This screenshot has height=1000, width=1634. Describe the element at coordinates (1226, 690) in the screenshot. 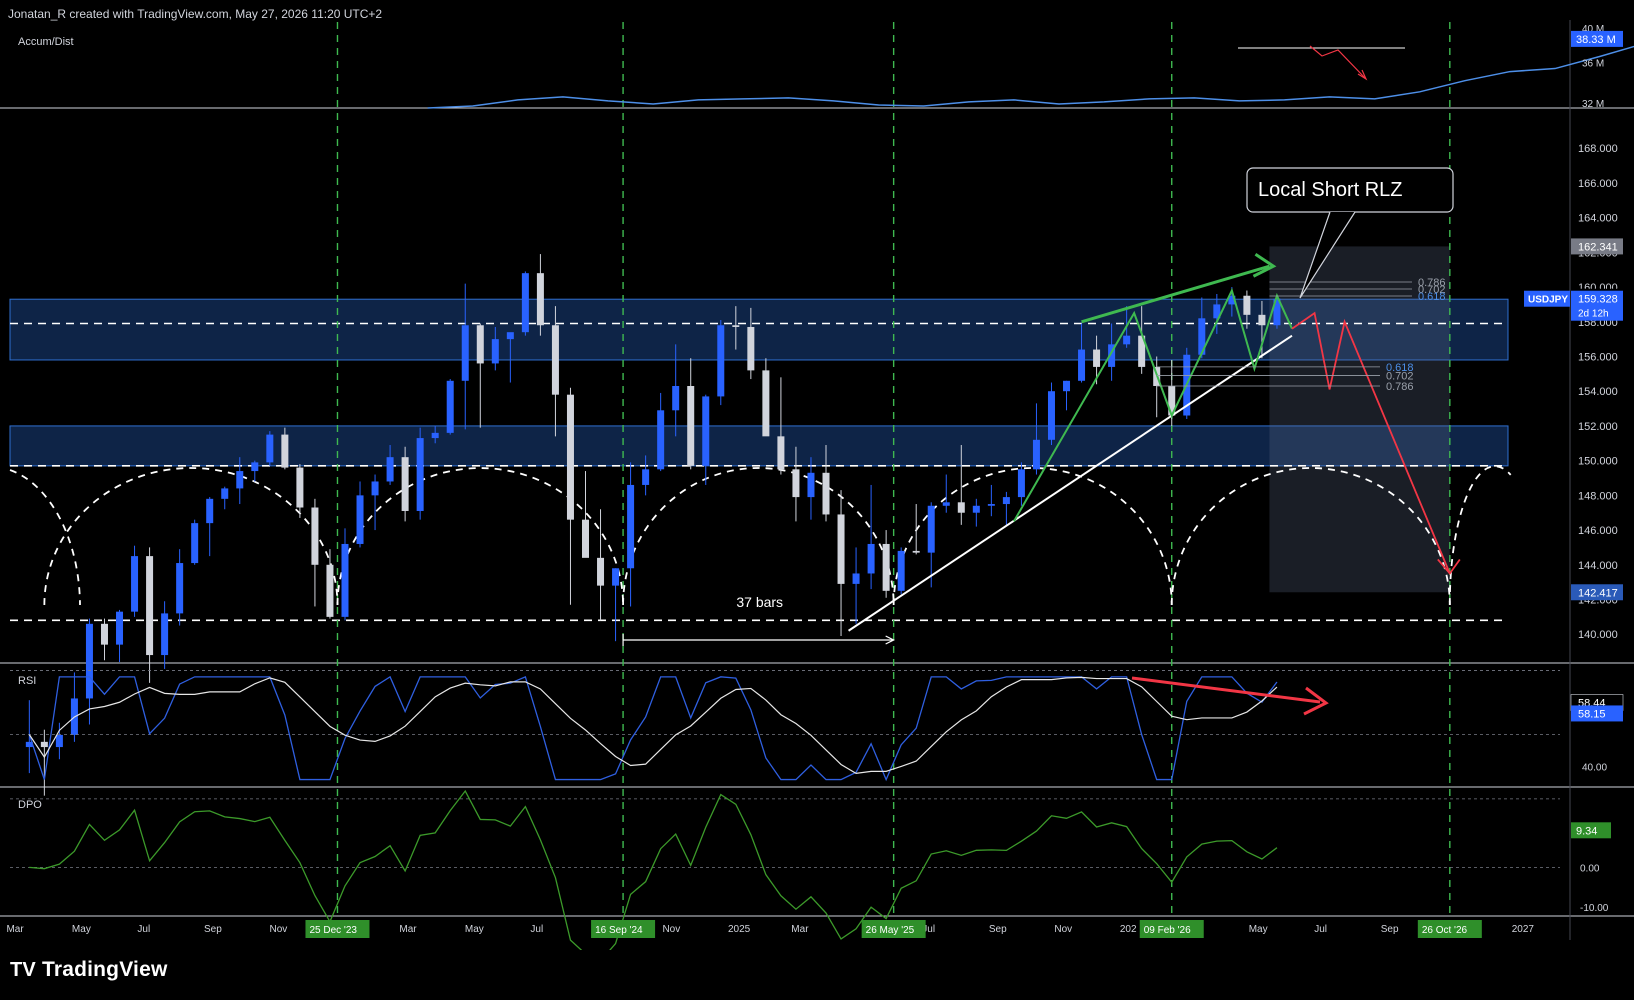

I see `rsi-red-divergence-line` at that location.